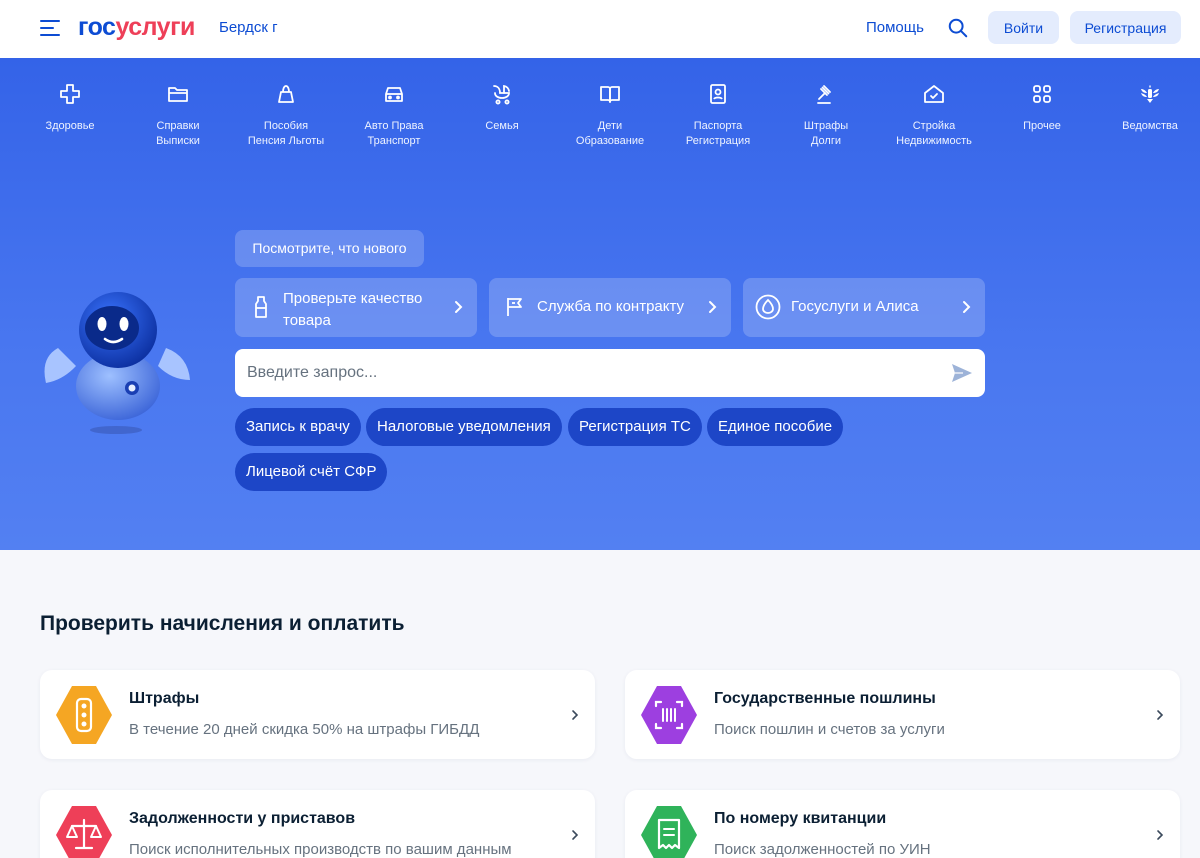 Image resolution: width=1200 pixels, height=858 pixels. What do you see at coordinates (286, 94) in the screenshot?
I see `wallet-icon` at bounding box center [286, 94].